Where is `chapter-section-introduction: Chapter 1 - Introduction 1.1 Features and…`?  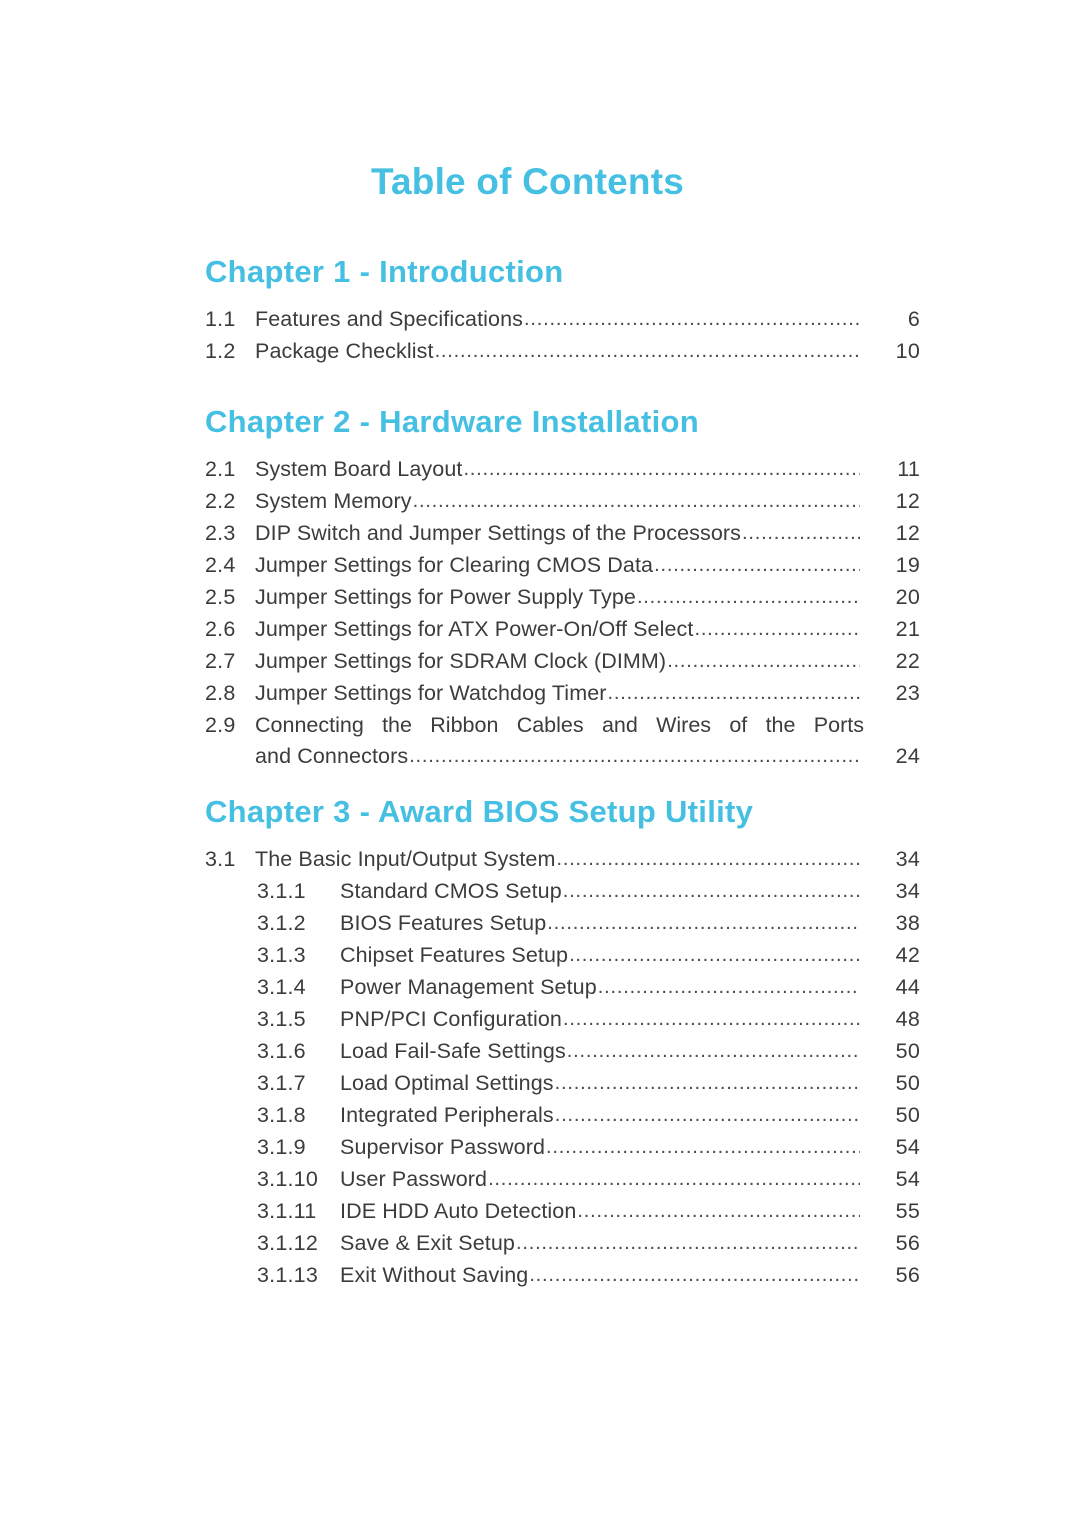
chapter-section-introduction: Chapter 1 - Introduction 1.1 Features and… is located at coordinates (562, 311).